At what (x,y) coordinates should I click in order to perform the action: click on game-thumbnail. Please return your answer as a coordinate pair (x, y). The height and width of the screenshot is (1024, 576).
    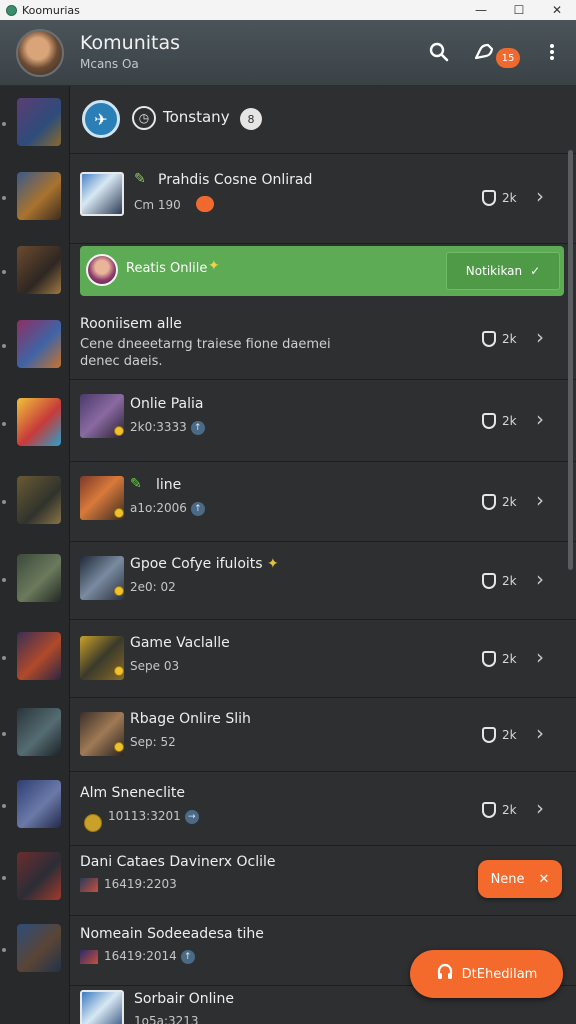
    Looking at the image, I should click on (102, 1007).